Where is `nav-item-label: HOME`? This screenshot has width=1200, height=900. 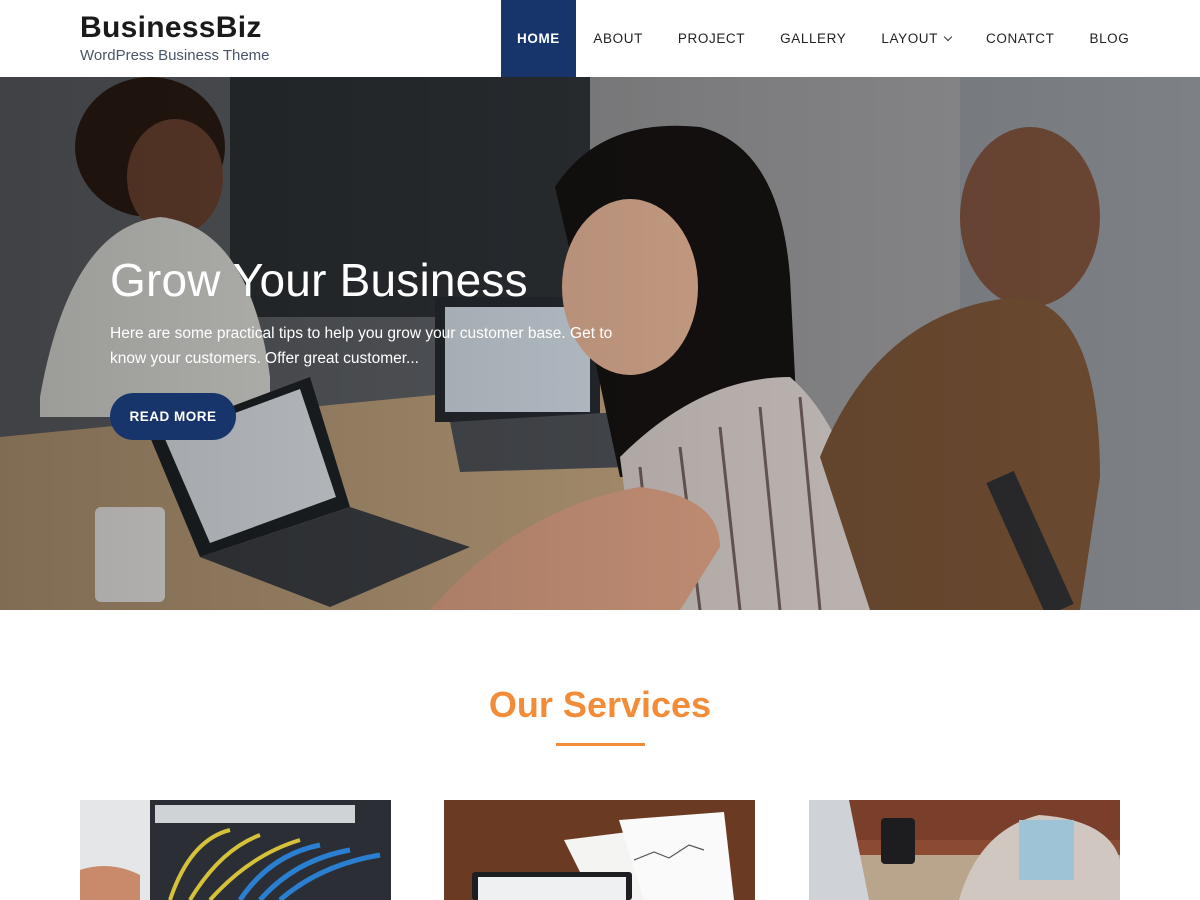 nav-item-label: HOME is located at coordinates (538, 38).